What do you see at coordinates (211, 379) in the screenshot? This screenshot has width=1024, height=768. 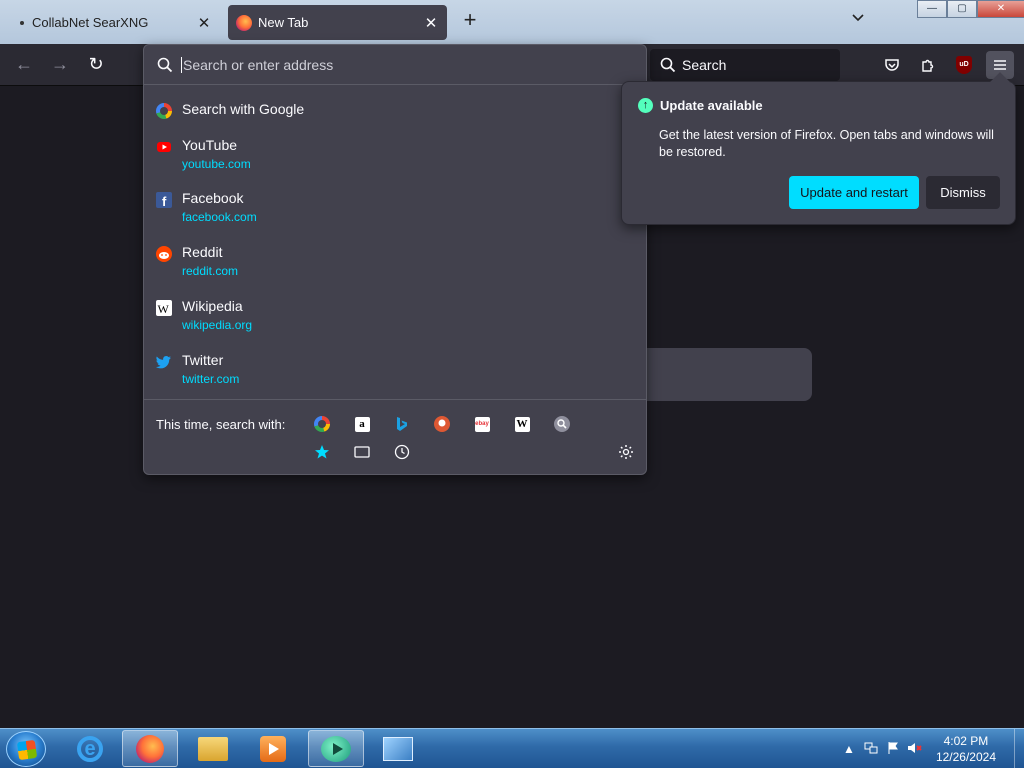 I see `result-url: twitter.com` at bounding box center [211, 379].